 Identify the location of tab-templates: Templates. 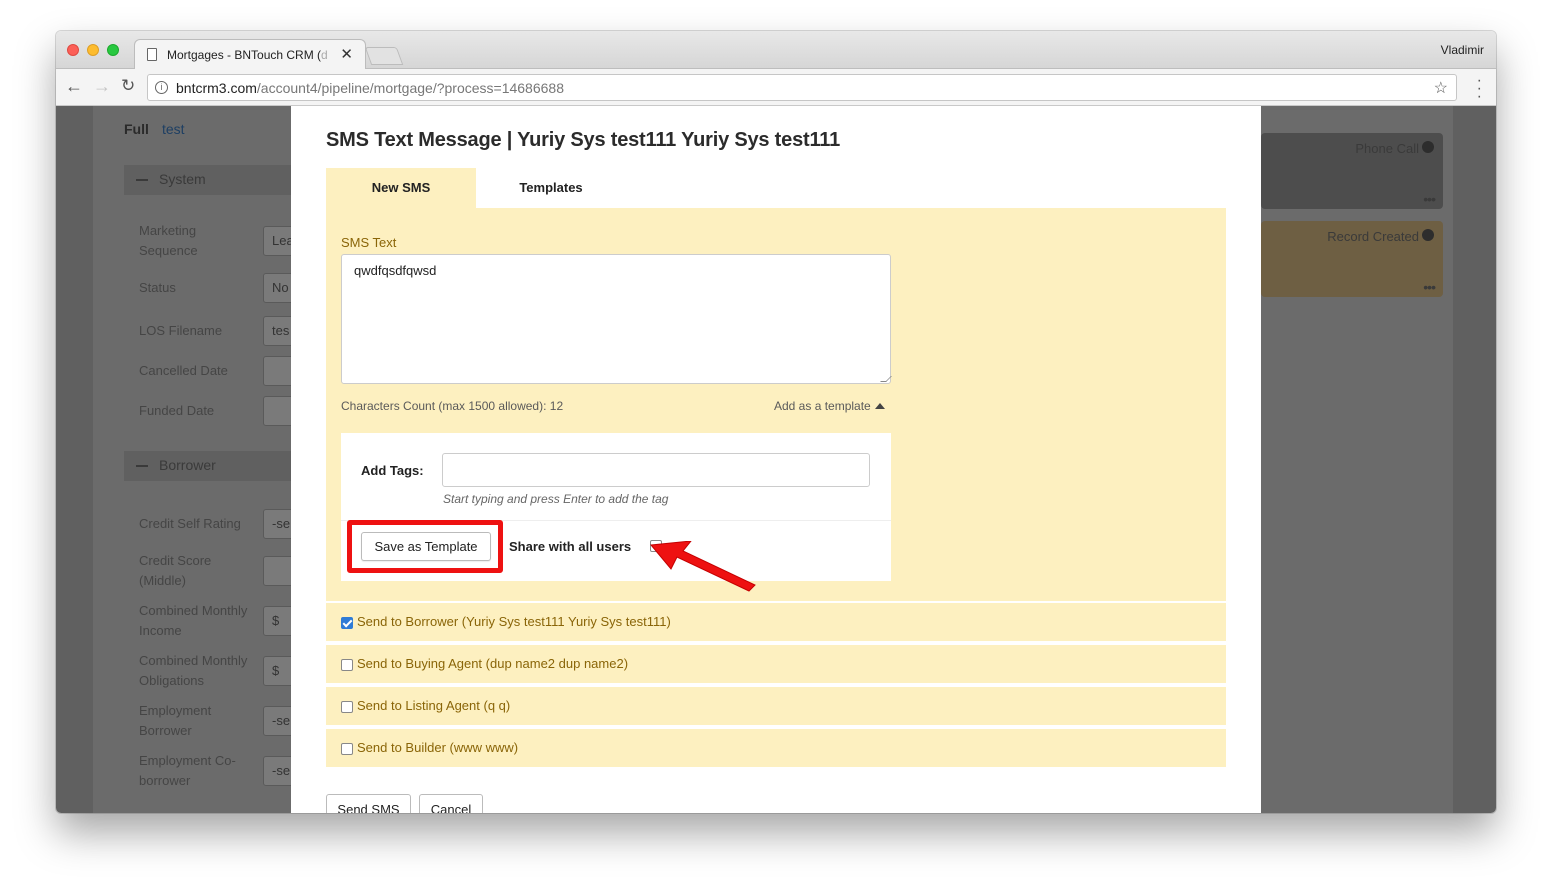
(551, 188).